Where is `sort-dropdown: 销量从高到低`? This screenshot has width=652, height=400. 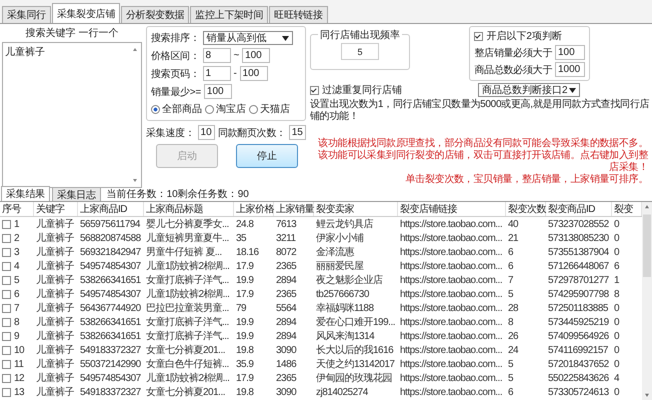
sort-dropdown: 销量从高到低 is located at coordinates (247, 38).